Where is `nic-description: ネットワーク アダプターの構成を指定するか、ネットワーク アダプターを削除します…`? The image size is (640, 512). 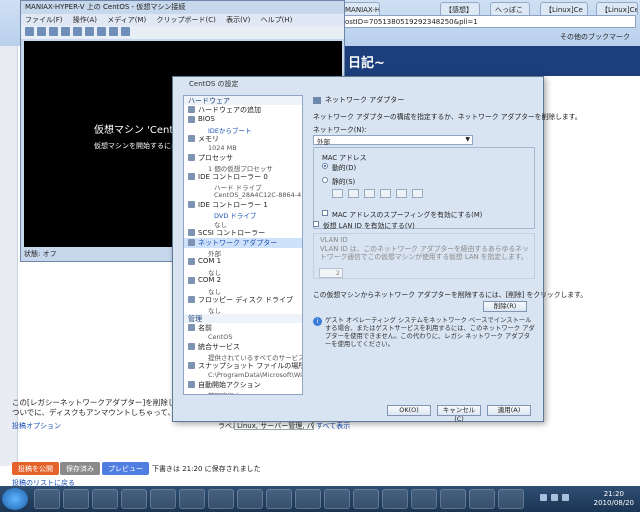 nic-description: ネットワーク アダプターの構成を指定するか、ネットワーク アダプターを削除します… is located at coordinates (447, 117).